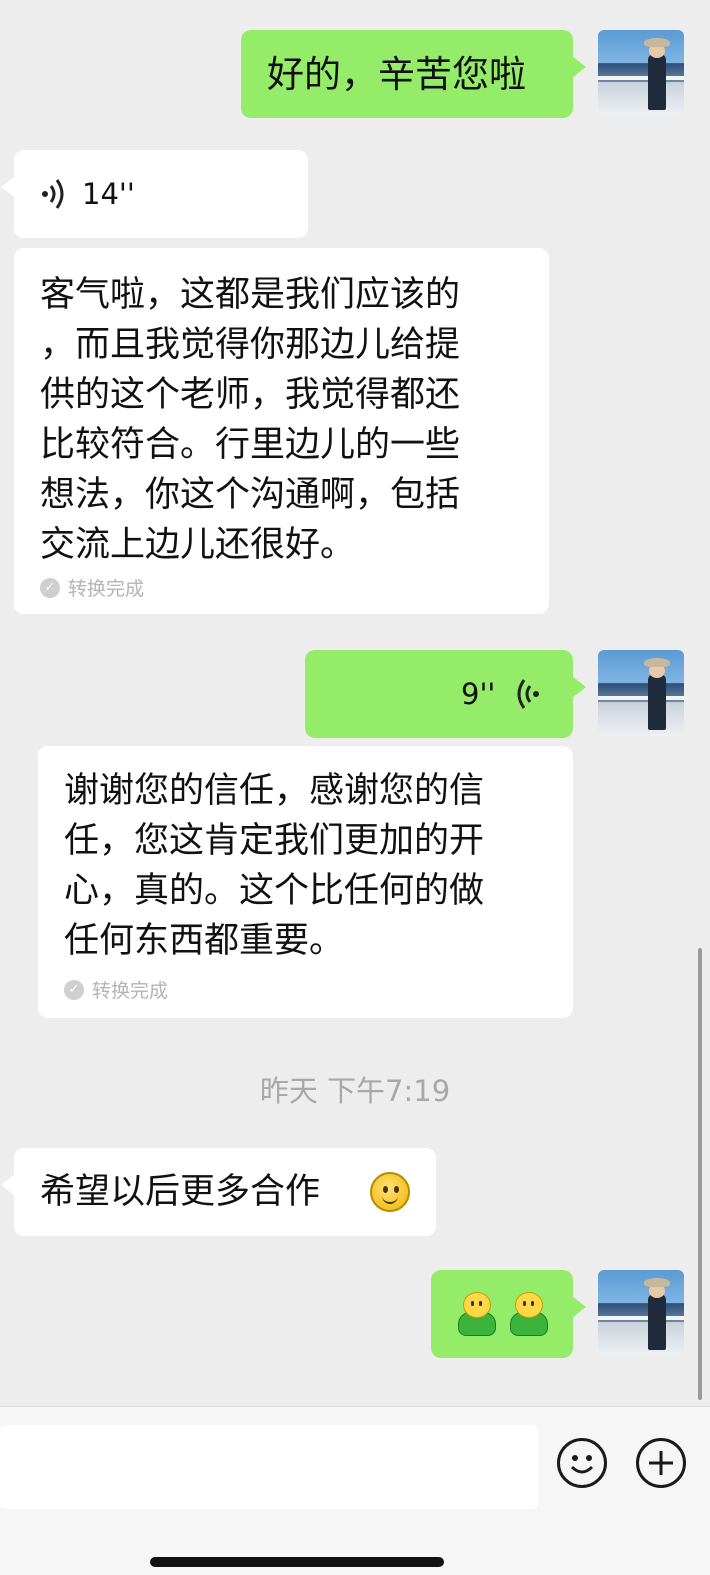 Image resolution: width=710 pixels, height=1575 pixels. Describe the element at coordinates (661, 1463) in the screenshot. I see `plus-circle-icon` at that location.